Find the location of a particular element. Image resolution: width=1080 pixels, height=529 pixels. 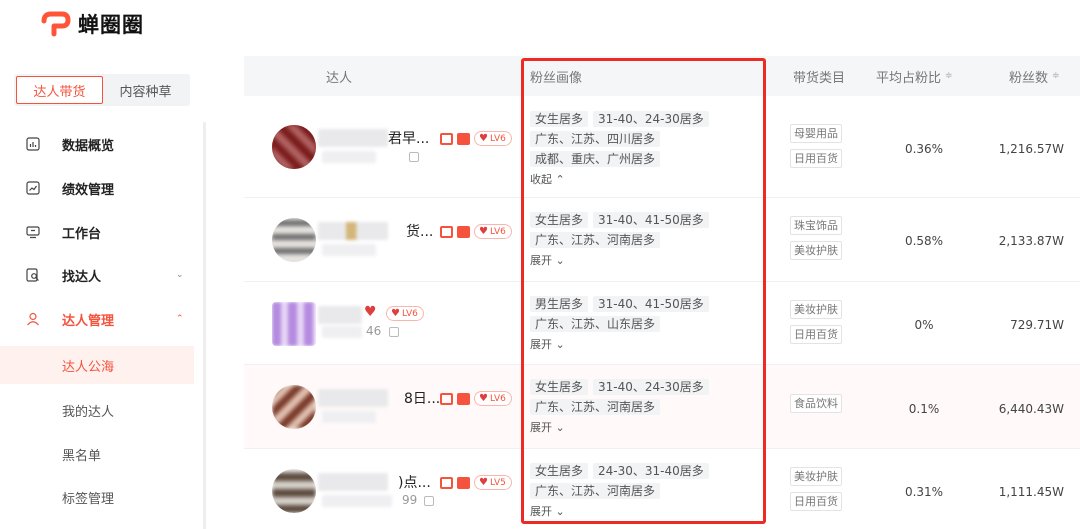

menu-label: 达人管理 is located at coordinates (88, 321).